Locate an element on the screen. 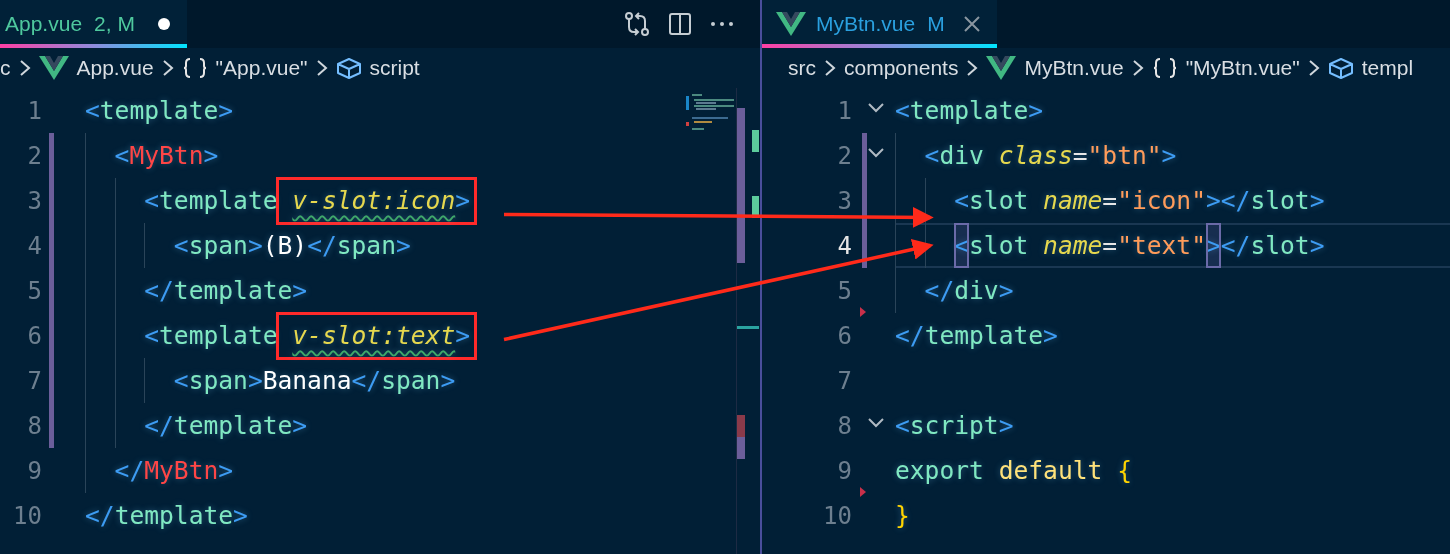 Image resolution: width=1450 pixels, height=554 pixels. split-editor-icon is located at coordinates (680, 24).